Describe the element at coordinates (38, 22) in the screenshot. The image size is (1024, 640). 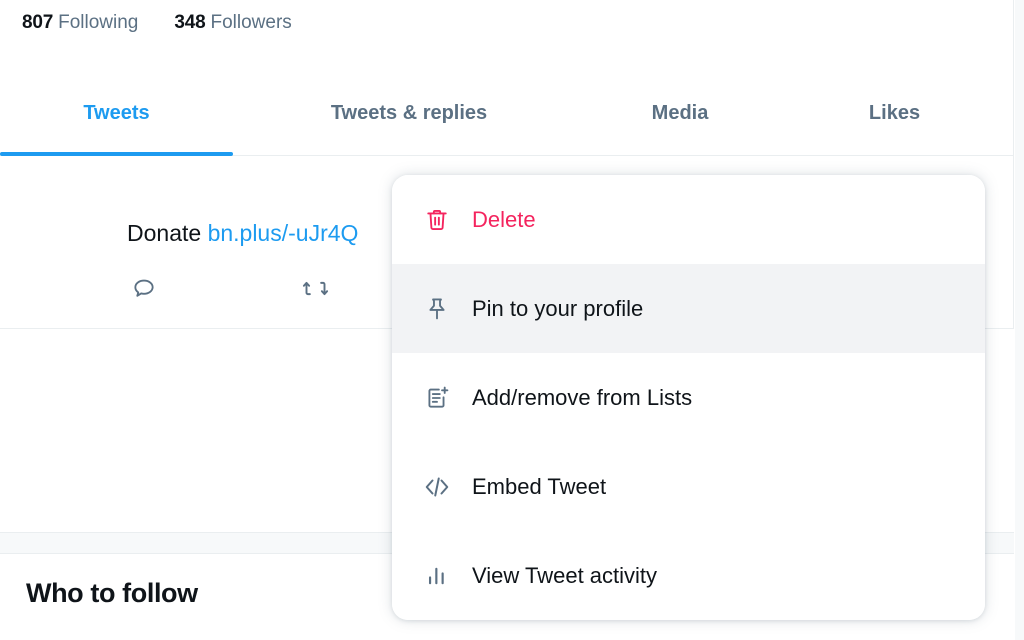
I see `following-count: 807` at that location.